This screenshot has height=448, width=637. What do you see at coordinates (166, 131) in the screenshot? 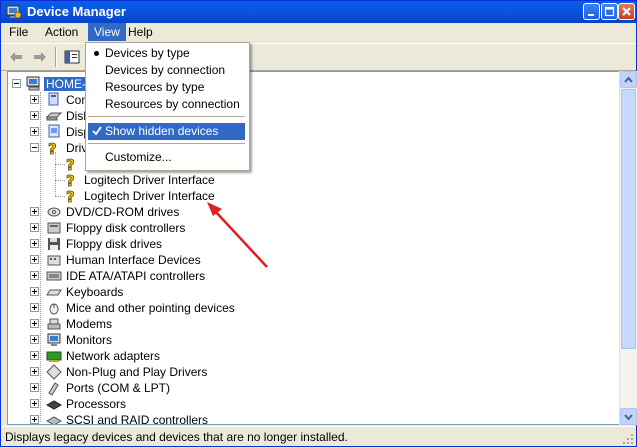
I see `menu-item-show-hidden-devices: Show hidden devices` at bounding box center [166, 131].